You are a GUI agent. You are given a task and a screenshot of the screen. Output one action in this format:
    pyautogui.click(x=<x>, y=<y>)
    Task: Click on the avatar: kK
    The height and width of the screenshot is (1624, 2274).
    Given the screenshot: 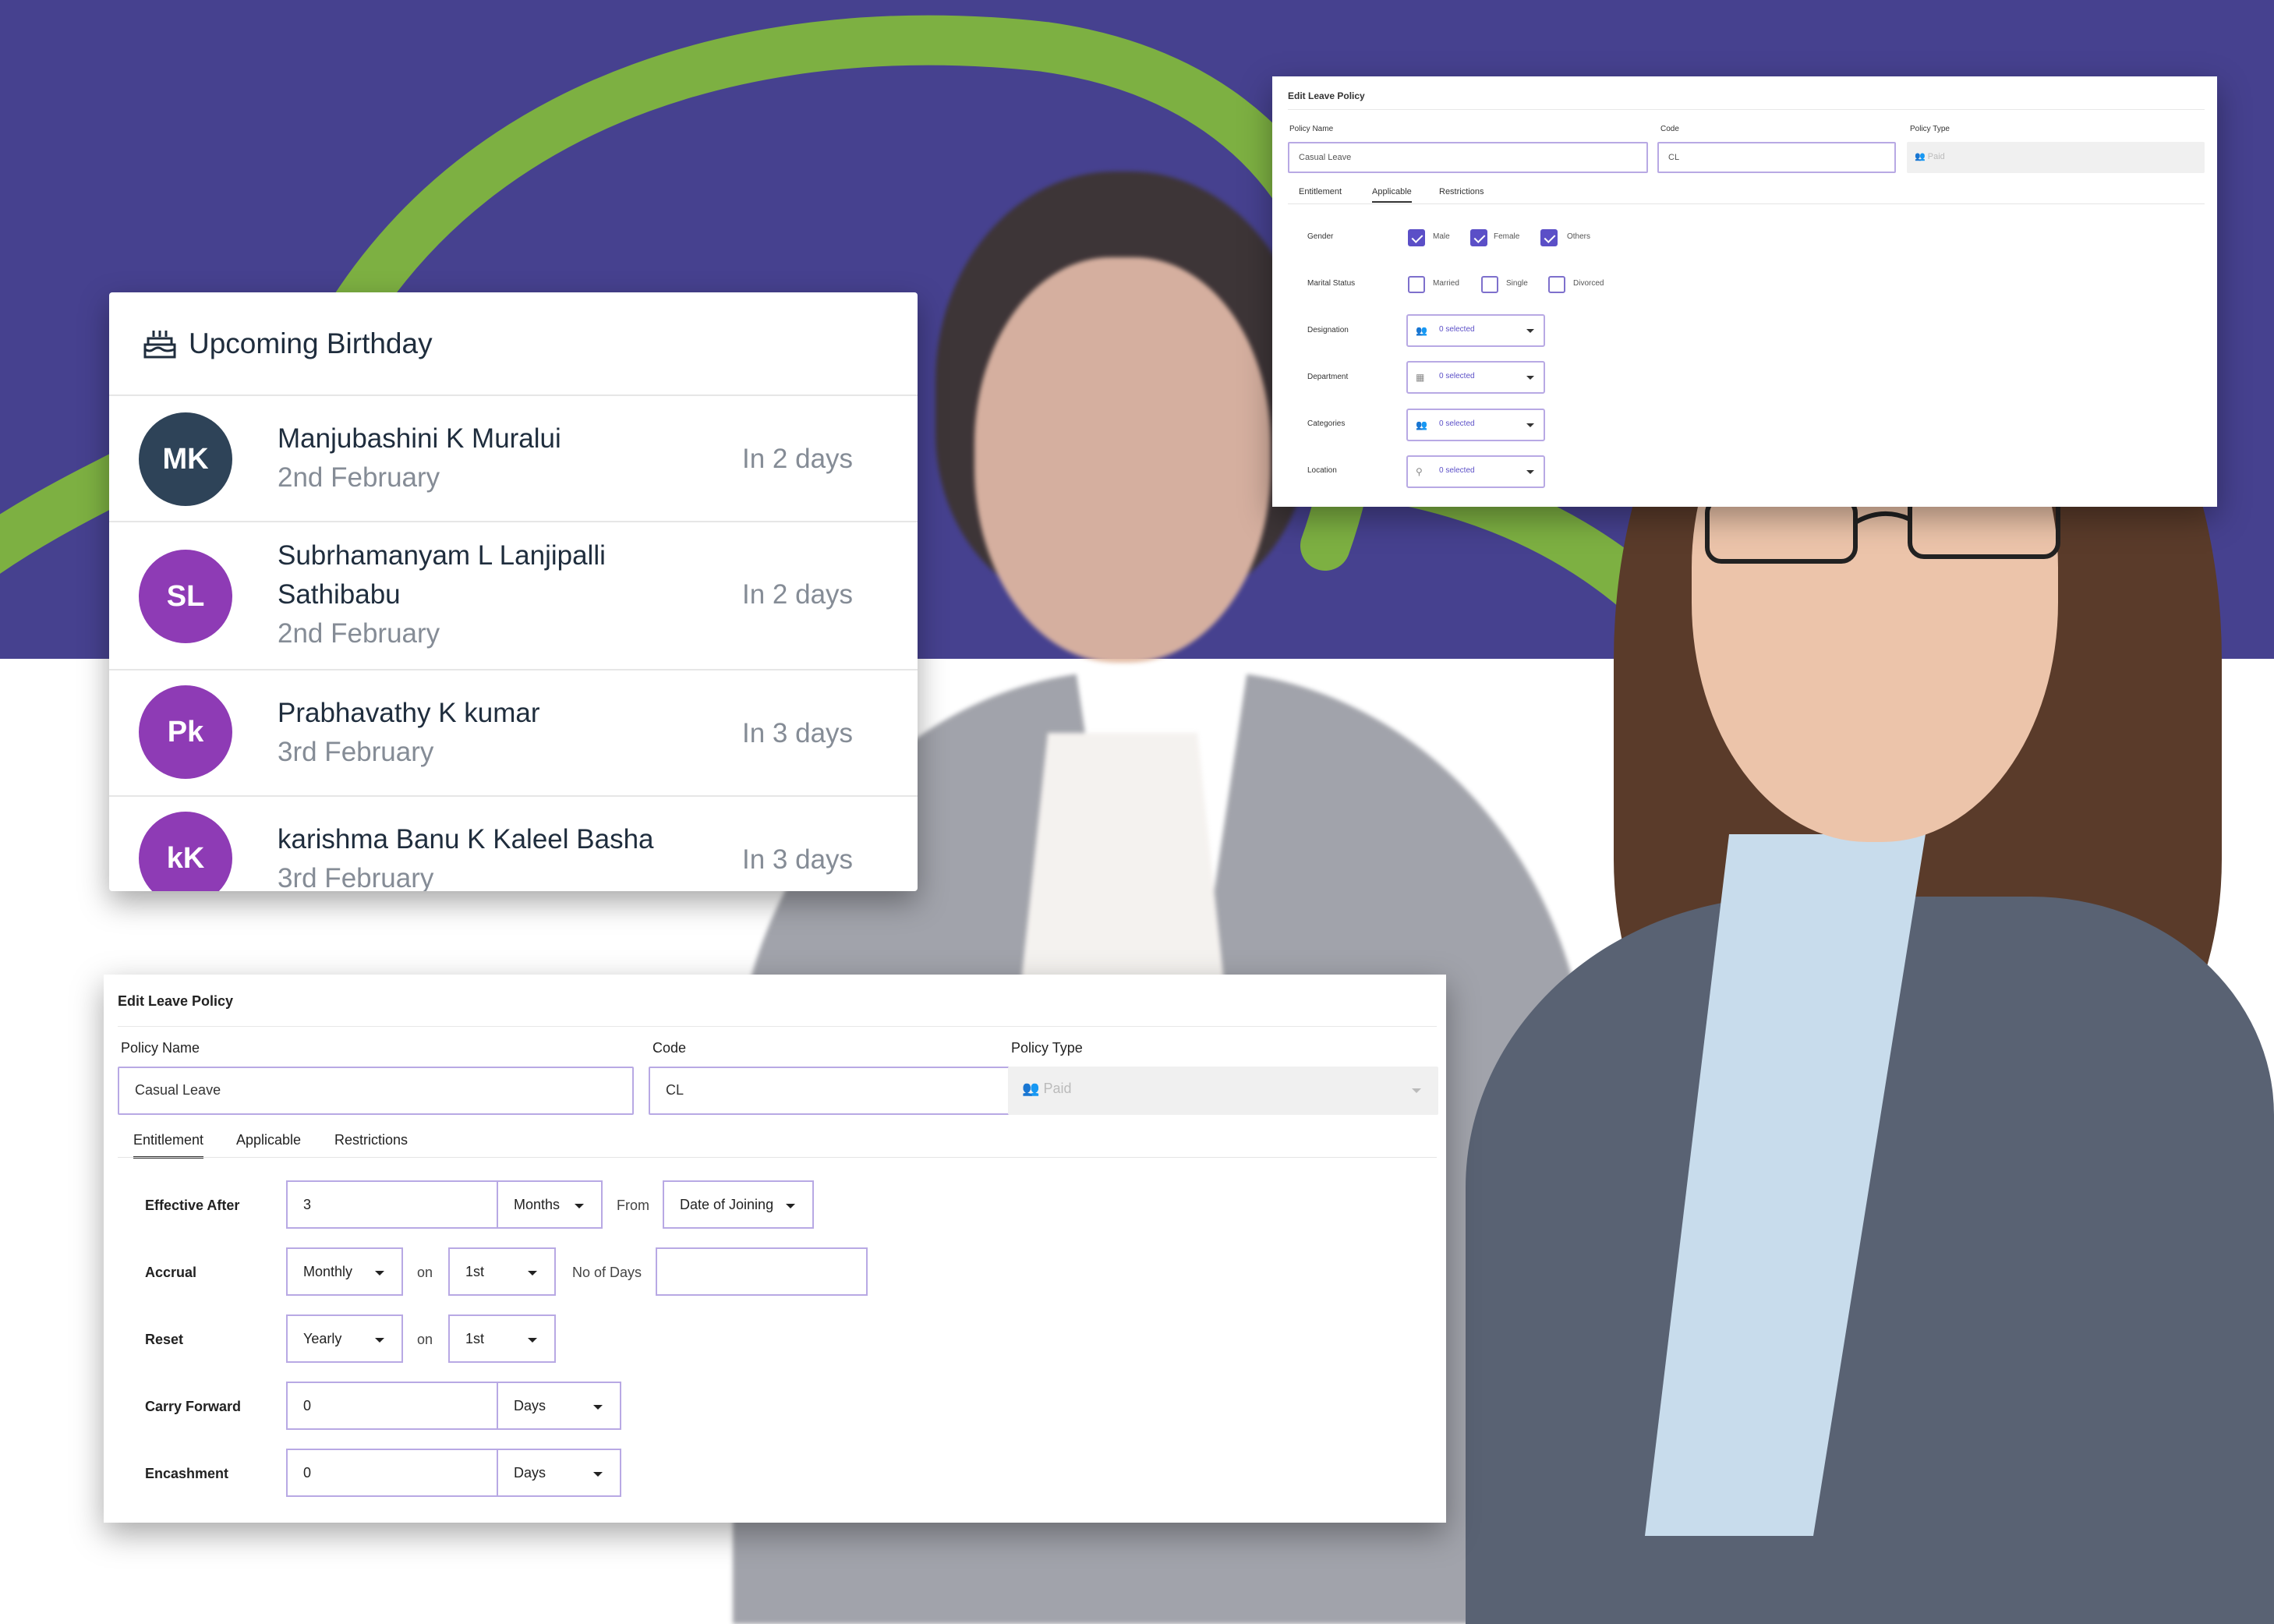 What is the action you would take?
    pyautogui.click(x=185, y=851)
    